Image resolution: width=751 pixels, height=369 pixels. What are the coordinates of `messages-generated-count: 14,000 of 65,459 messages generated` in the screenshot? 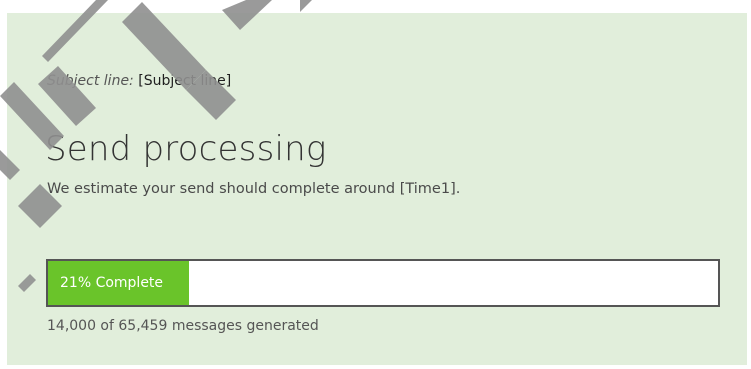 It's located at (183, 326).